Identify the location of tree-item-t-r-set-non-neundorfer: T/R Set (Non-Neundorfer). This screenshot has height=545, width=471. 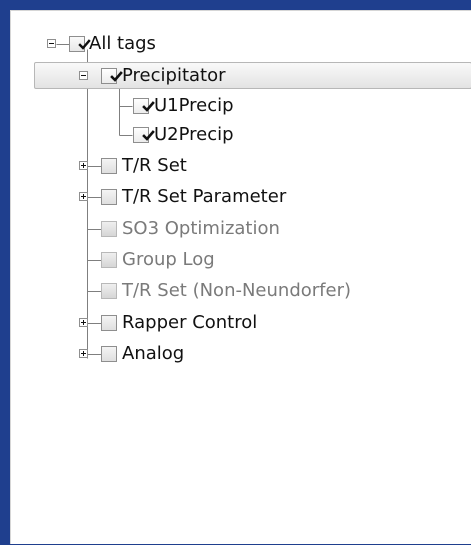
(241, 291).